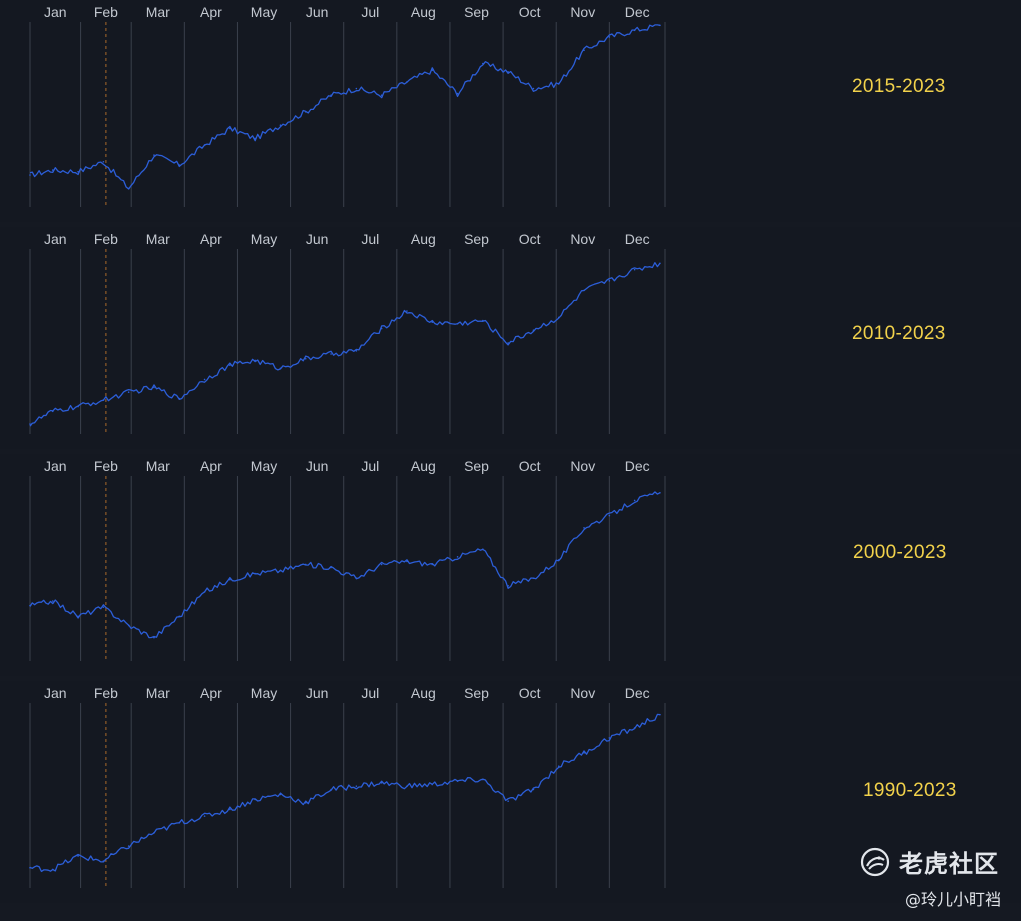 The height and width of the screenshot is (921, 1021). I want to click on tiger-community-logo-icon, so click(875, 861).